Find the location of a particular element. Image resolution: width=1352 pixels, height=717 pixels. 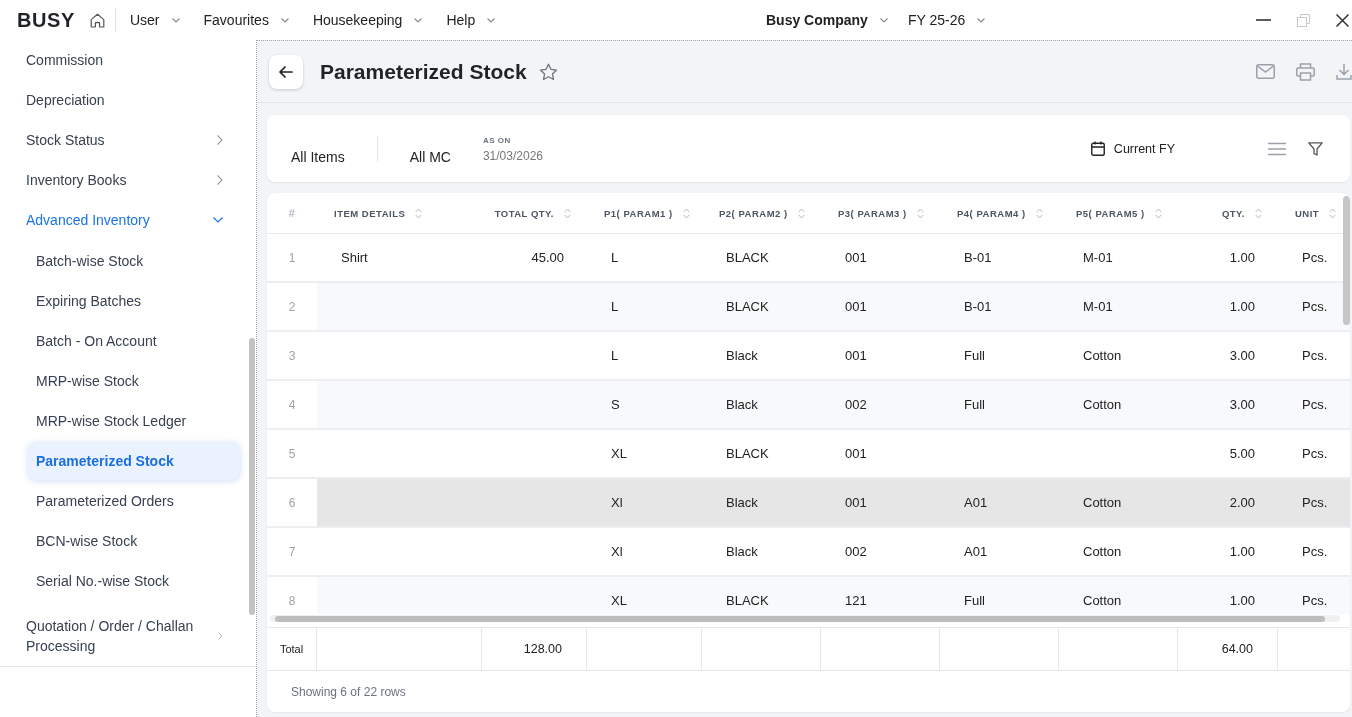

column-header: P2( PARAM2 ) is located at coordinates (761, 213).